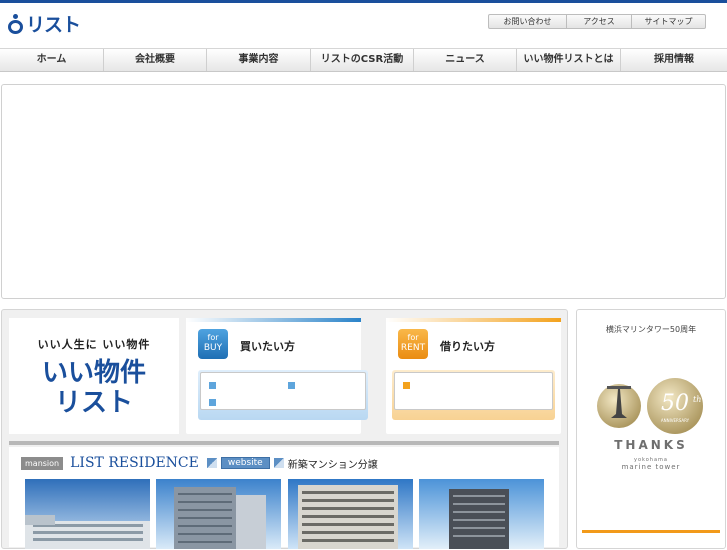 This screenshot has height=550, width=727. Describe the element at coordinates (42, 463) in the screenshot. I see `residence-category-label: mansion` at that location.